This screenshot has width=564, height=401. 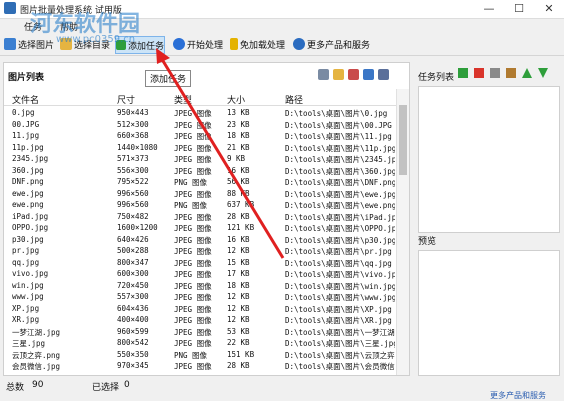 What do you see at coordinates (220, 153) in the screenshot?
I see `annotation-arrow` at bounding box center [220, 153].